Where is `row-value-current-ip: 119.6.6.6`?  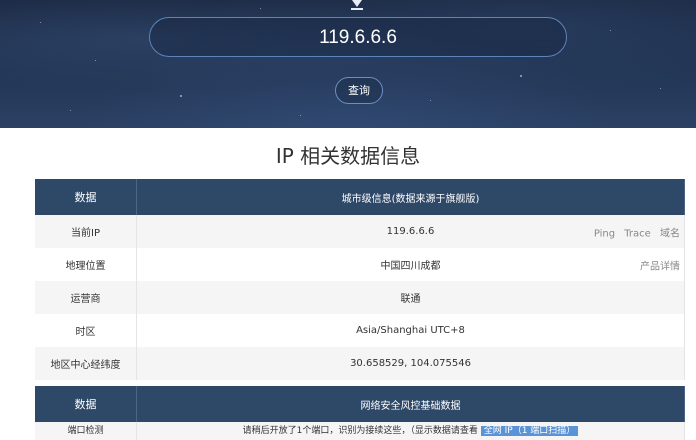 row-value-current-ip: 119.6.6.6 is located at coordinates (410, 231).